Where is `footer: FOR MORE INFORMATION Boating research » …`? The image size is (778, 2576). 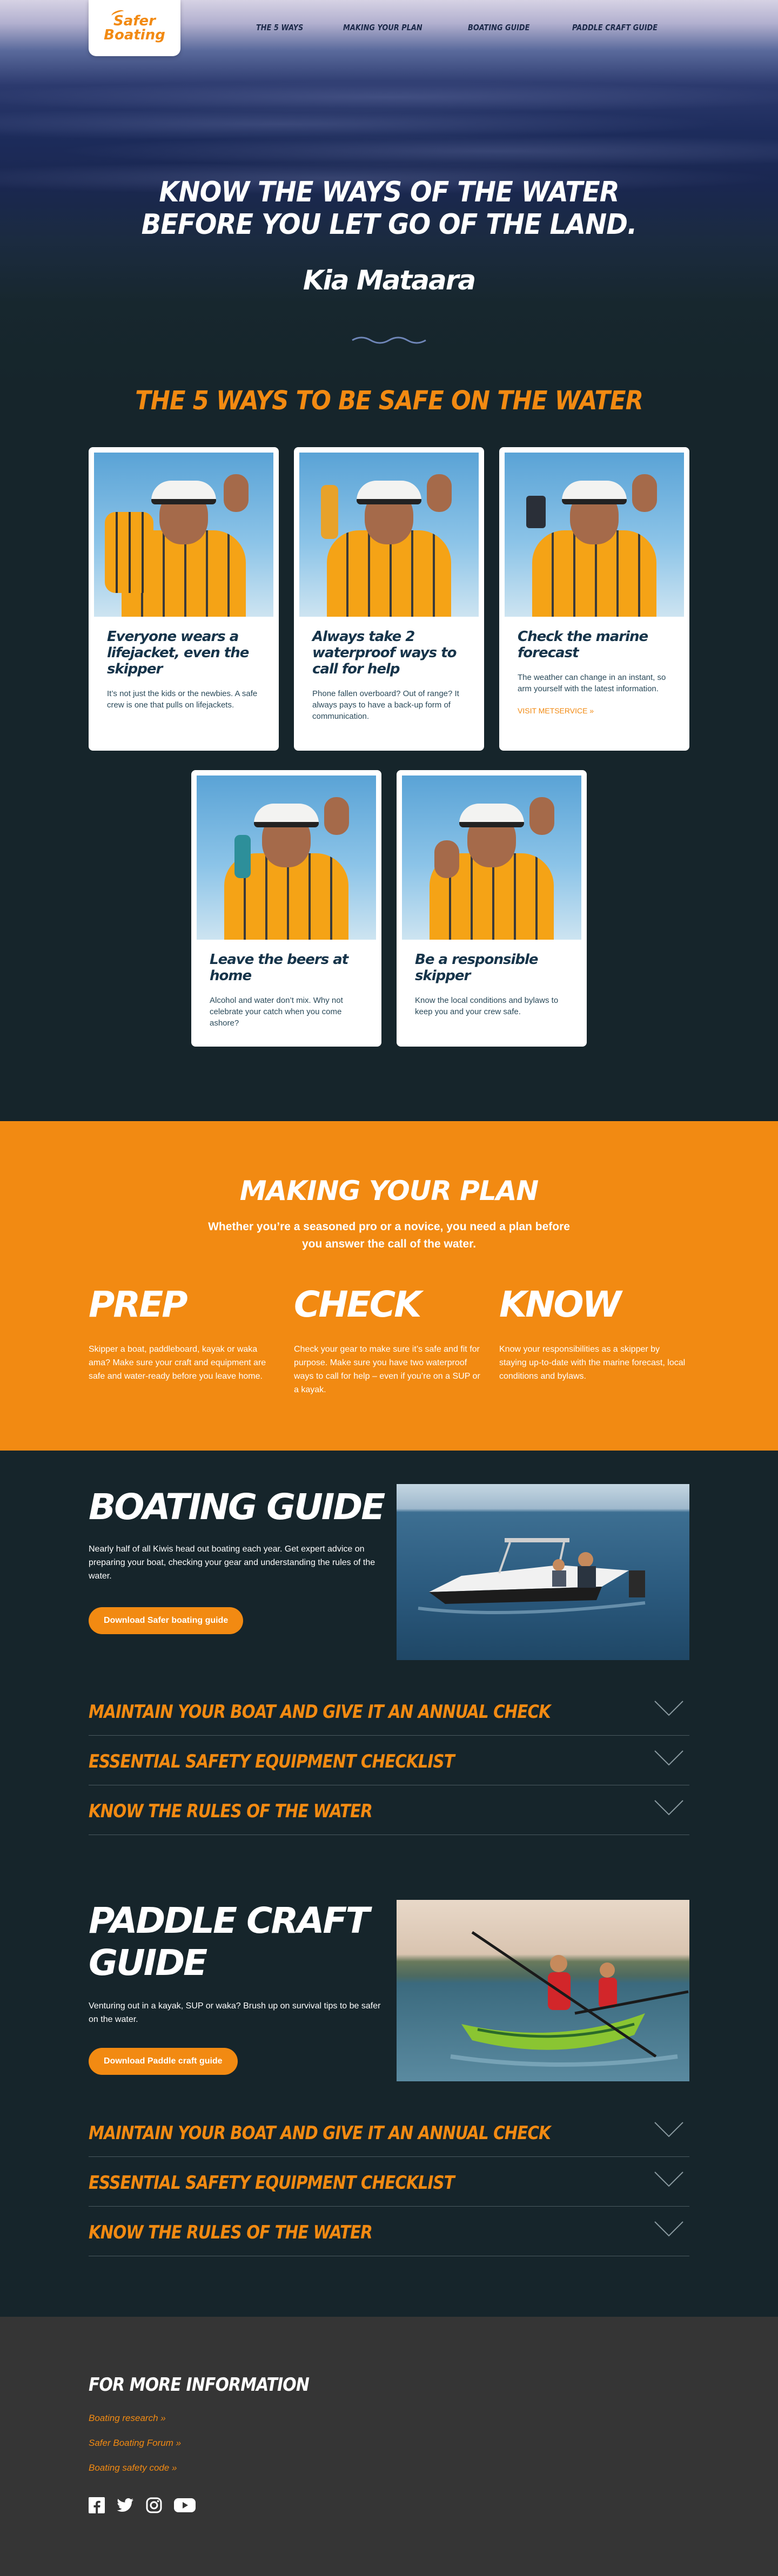 footer: FOR MORE INFORMATION Boating research » … is located at coordinates (389, 2446).